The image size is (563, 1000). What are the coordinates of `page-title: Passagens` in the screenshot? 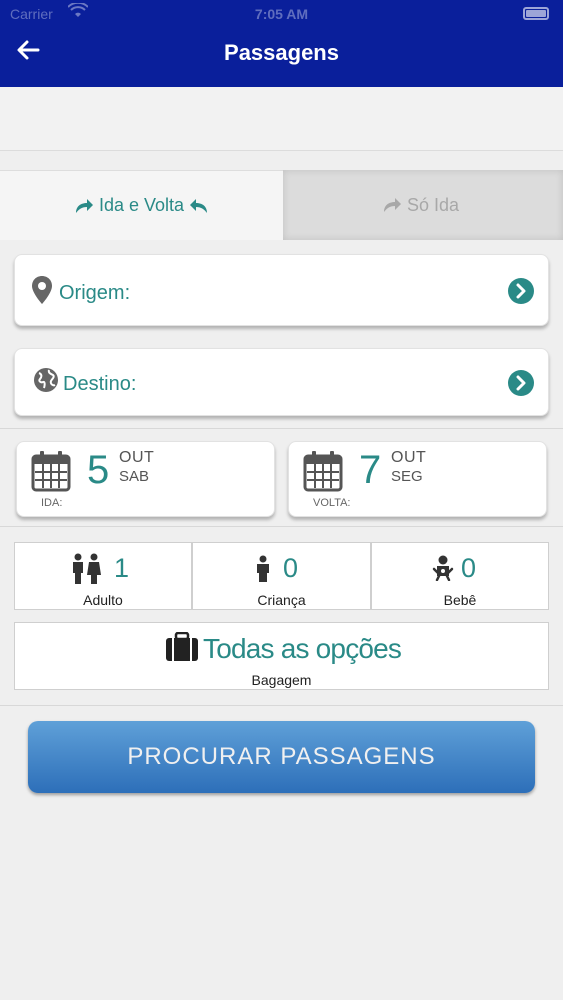 It's located at (281, 52).